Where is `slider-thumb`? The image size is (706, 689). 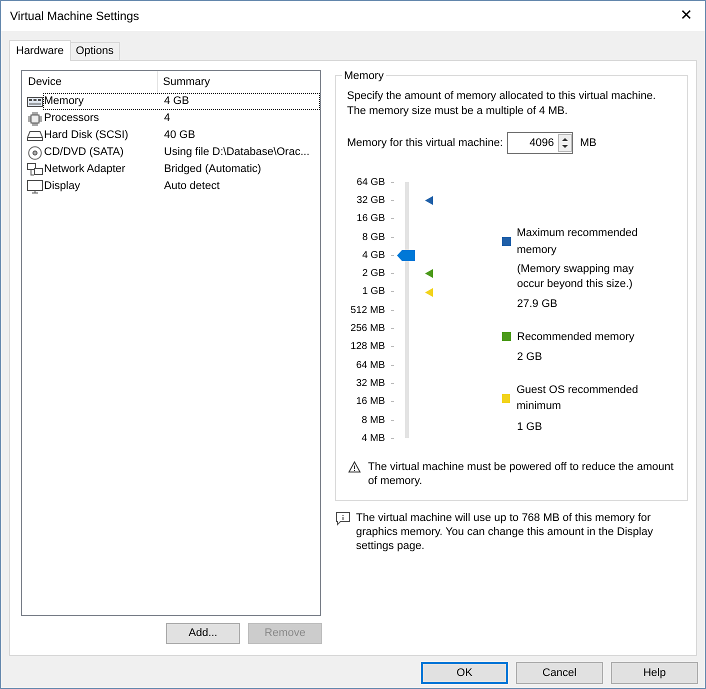
slider-thumb is located at coordinates (406, 255).